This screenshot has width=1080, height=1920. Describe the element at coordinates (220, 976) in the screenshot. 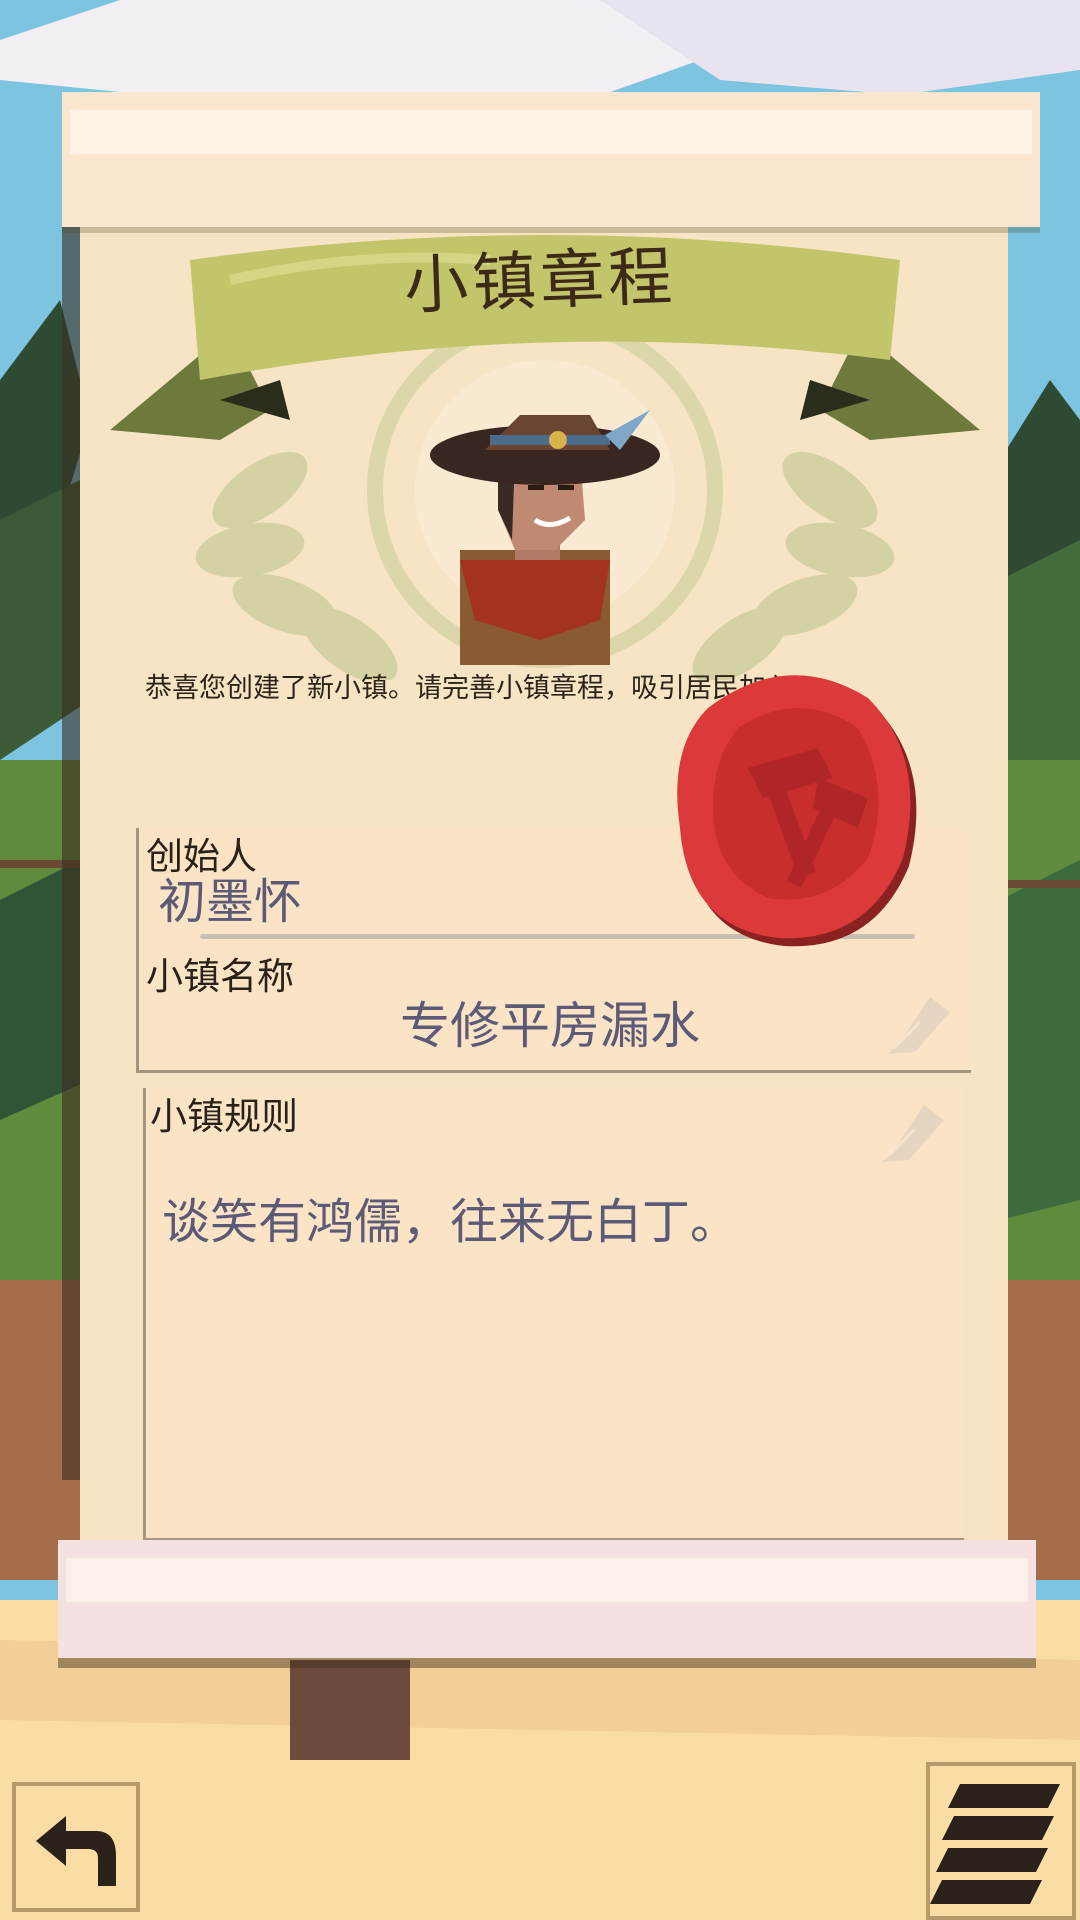

I see `town-name-label: 小镇名称` at that location.